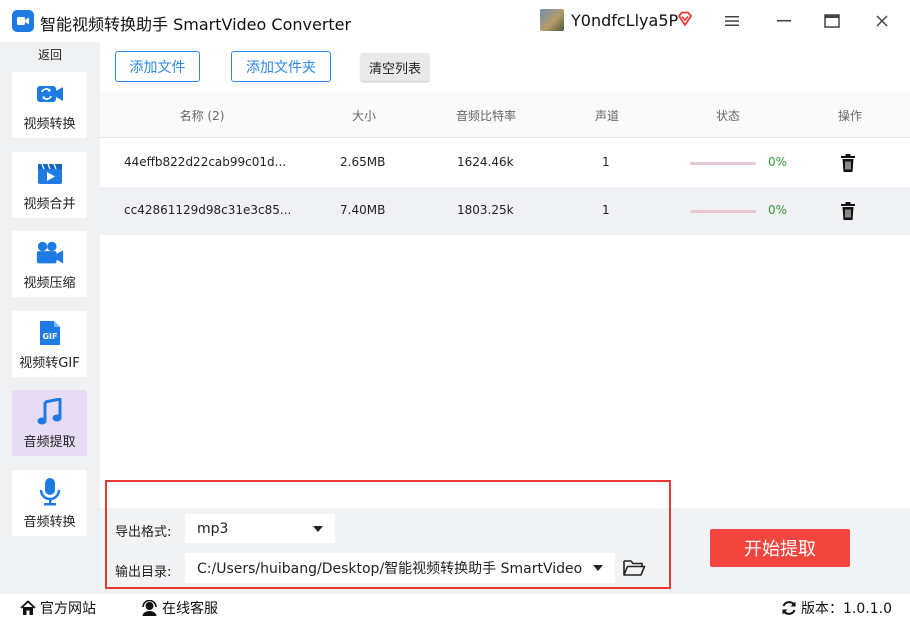 Image resolution: width=910 pixels, height=622 pixels. Describe the element at coordinates (202, 115) in the screenshot. I see `column-header-name: 名称 (2)` at that location.